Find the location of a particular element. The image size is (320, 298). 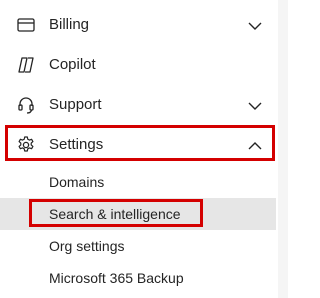

nav-item-label: Settings is located at coordinates (76, 144).